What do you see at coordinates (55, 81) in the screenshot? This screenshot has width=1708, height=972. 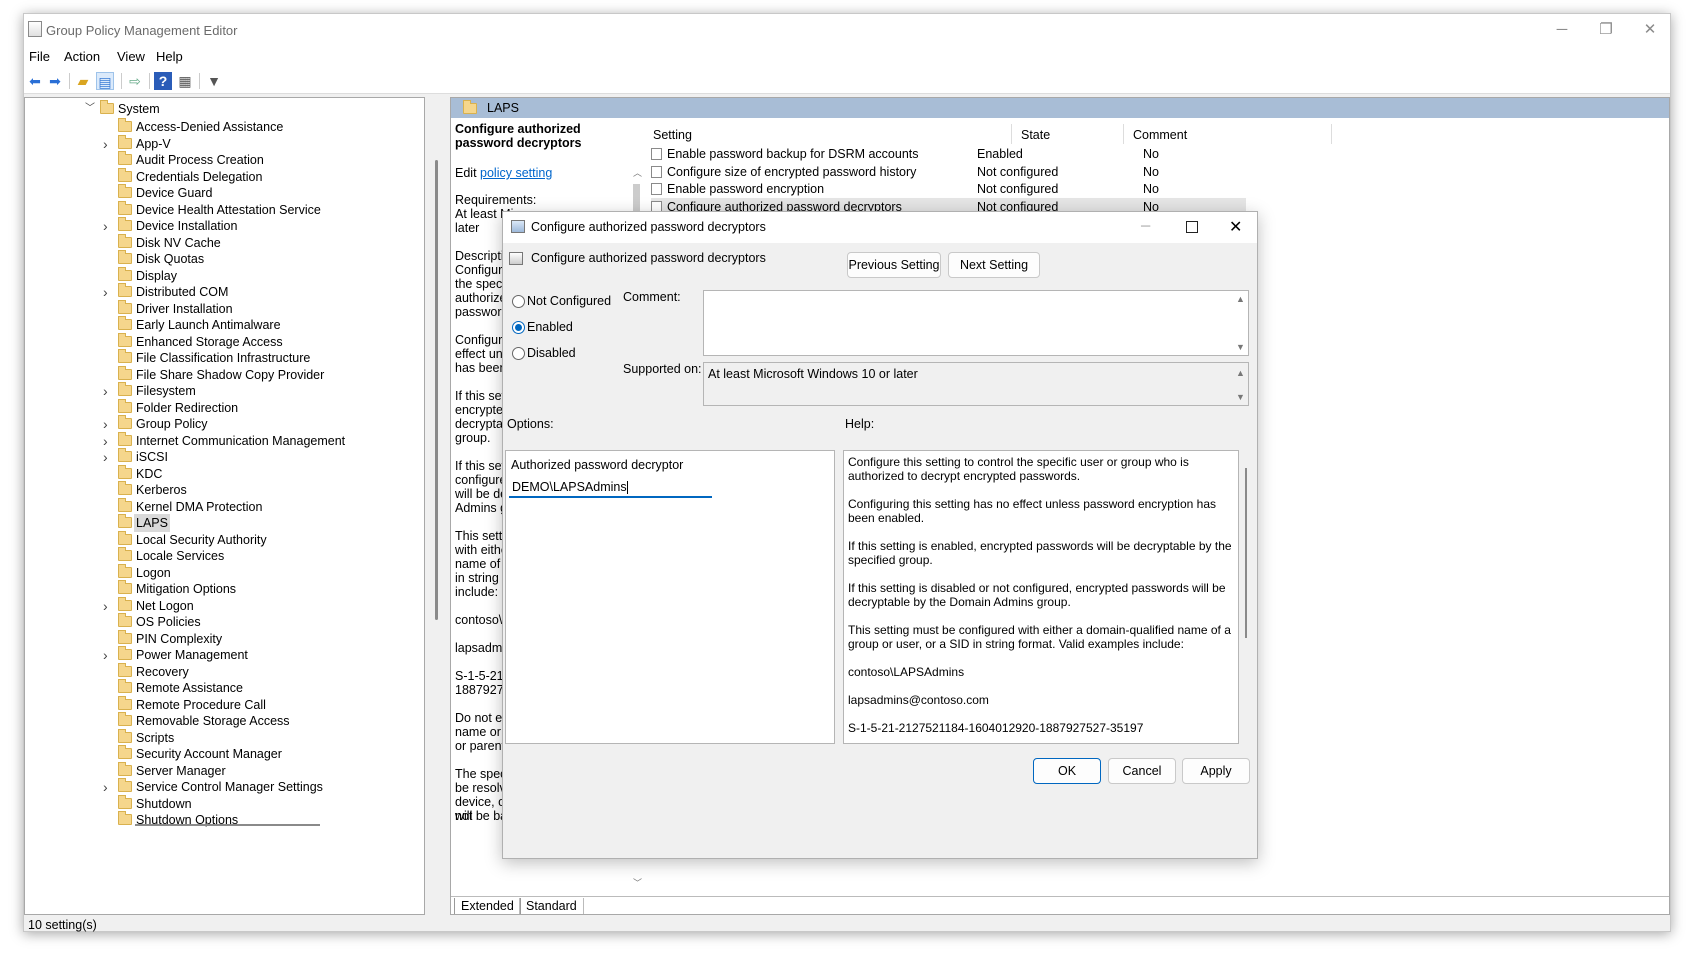 I see `forward-arrow-icon: ➡` at bounding box center [55, 81].